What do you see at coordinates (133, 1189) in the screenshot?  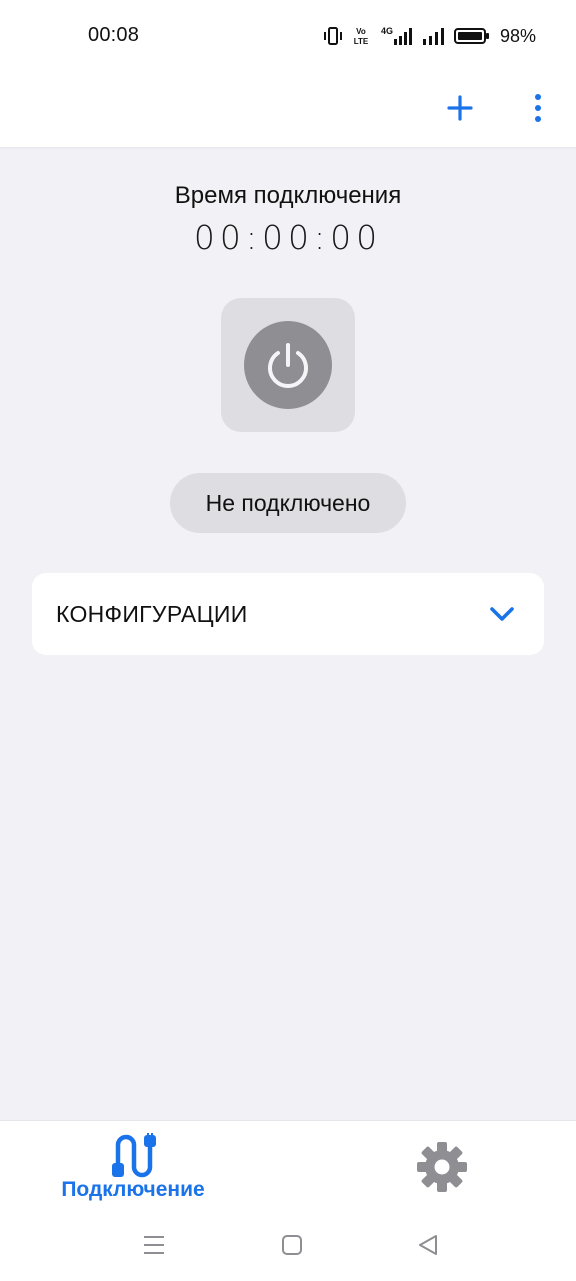 I see `tab-connection-label: Подключение` at bounding box center [133, 1189].